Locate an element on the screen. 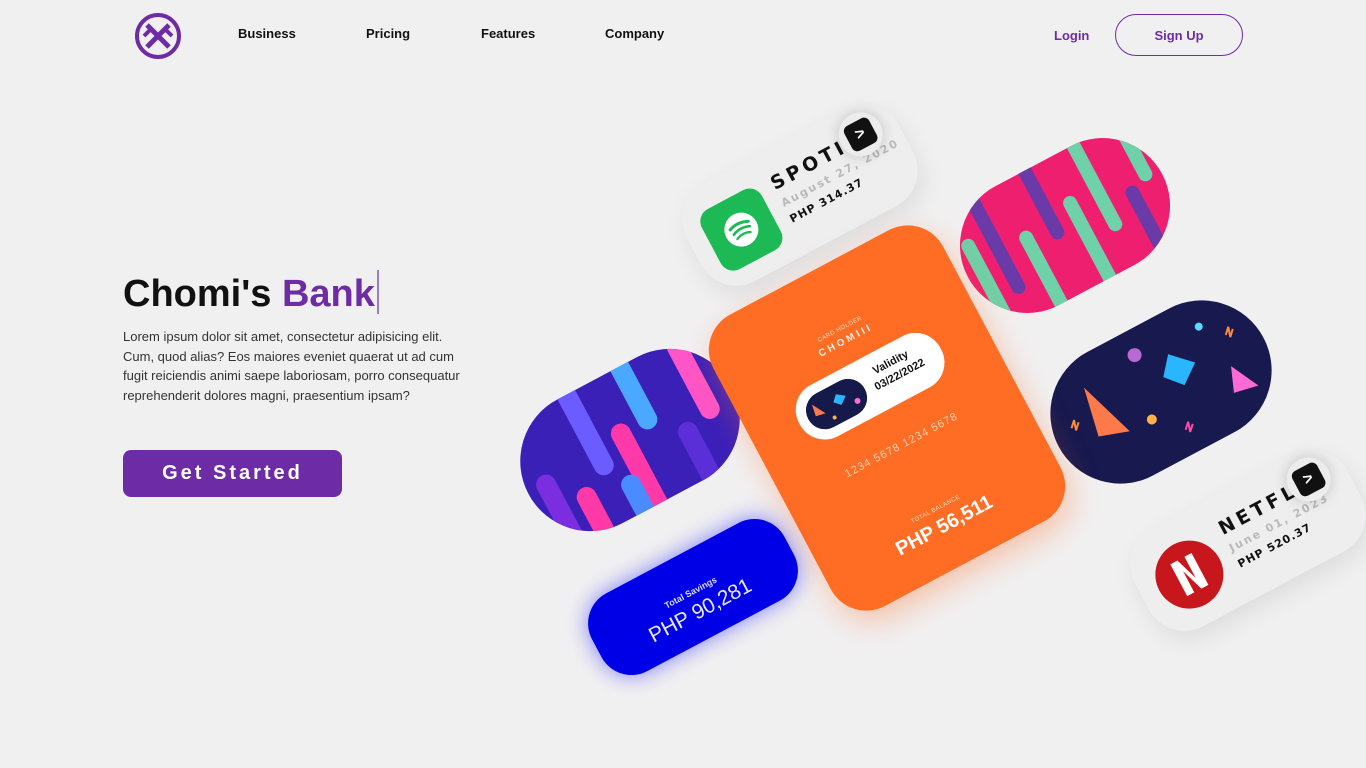 The width and height of the screenshot is (1366, 768). get-started-button: Get Started is located at coordinates (232, 473).